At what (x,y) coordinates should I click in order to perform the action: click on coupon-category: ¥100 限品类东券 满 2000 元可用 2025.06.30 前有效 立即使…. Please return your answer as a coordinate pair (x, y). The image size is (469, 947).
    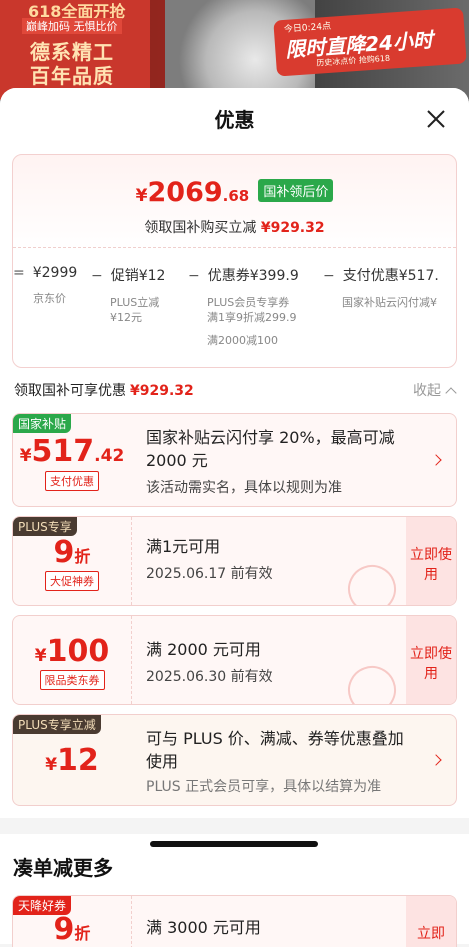
    Looking at the image, I should click on (234, 660).